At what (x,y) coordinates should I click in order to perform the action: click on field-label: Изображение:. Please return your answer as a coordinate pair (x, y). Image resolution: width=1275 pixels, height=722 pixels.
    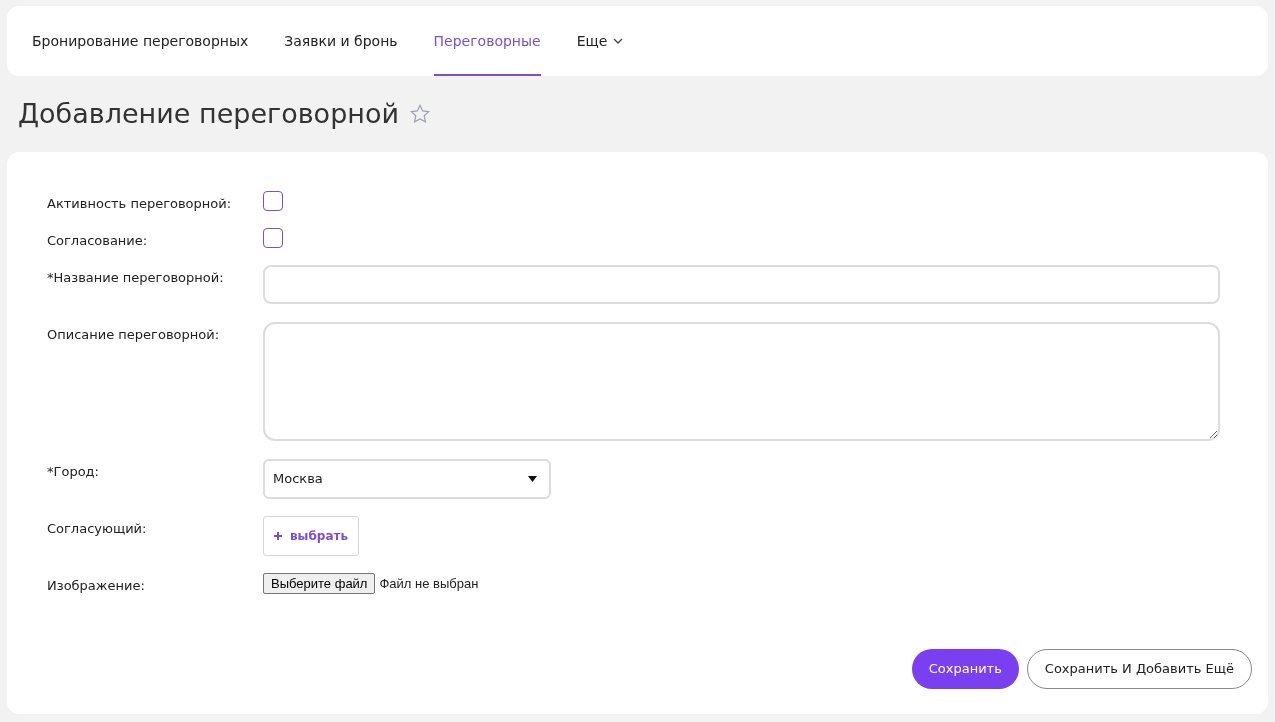
    Looking at the image, I should click on (96, 586).